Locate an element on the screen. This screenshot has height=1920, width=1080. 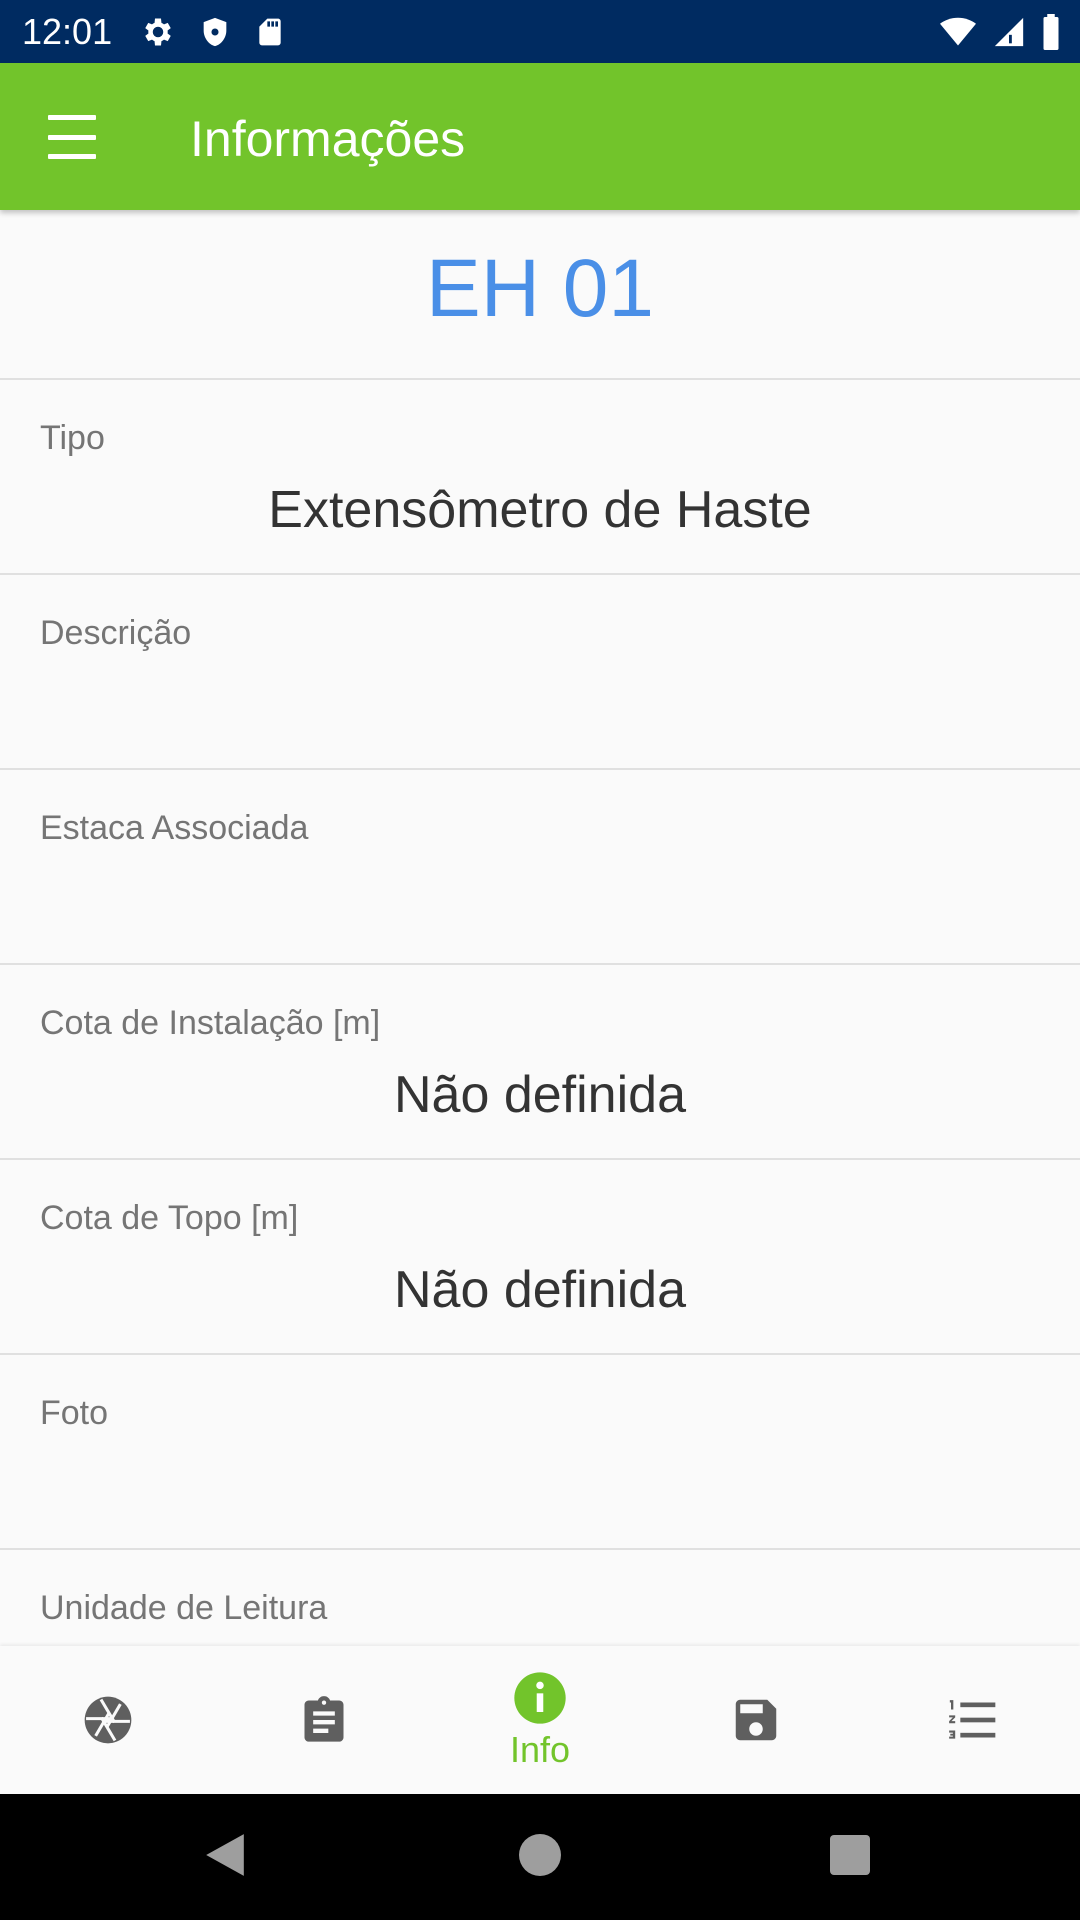
field-label: Foto is located at coordinates (74, 1413).